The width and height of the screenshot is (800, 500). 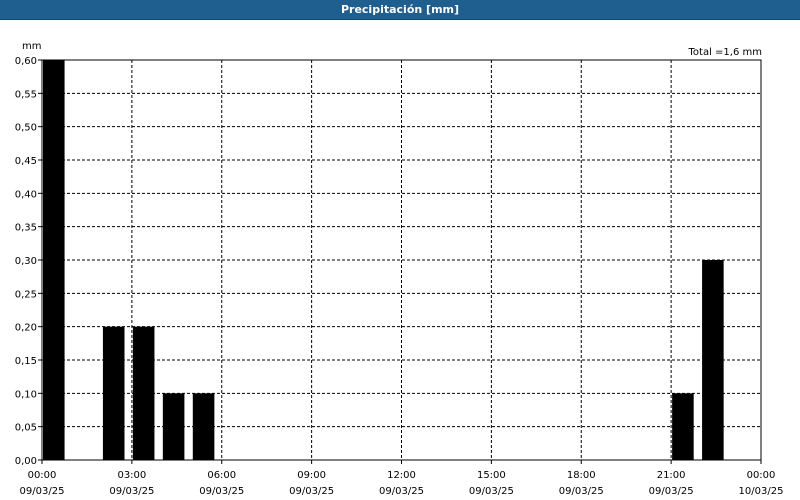 What do you see at coordinates (26, 428) in the screenshot?
I see `y-tick-label: 0,05` at bounding box center [26, 428].